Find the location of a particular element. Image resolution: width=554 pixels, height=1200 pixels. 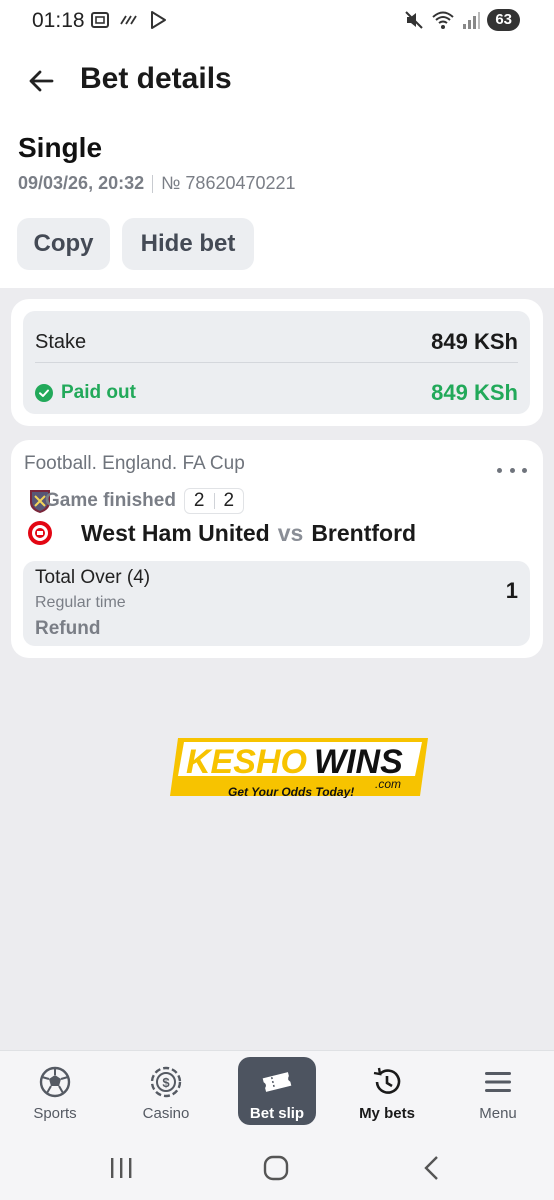

market-box: Total Over (4) Regular time Refund 1 is located at coordinates (276, 603).